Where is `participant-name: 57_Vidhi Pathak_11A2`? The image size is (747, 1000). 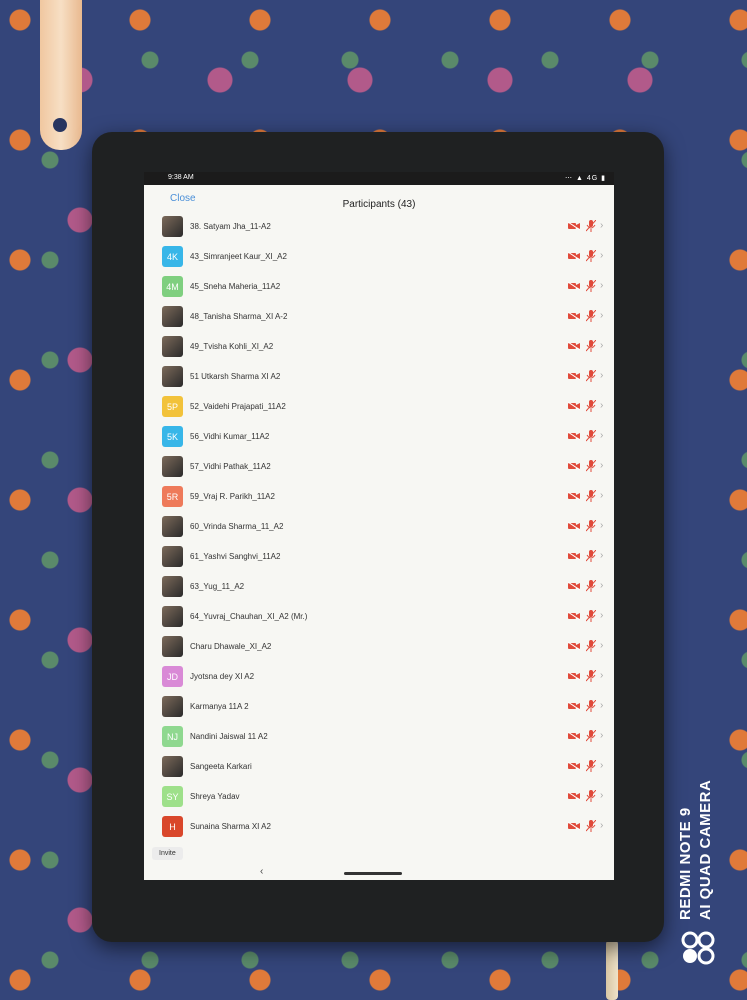 participant-name: 57_Vidhi Pathak_11A2 is located at coordinates (230, 466).